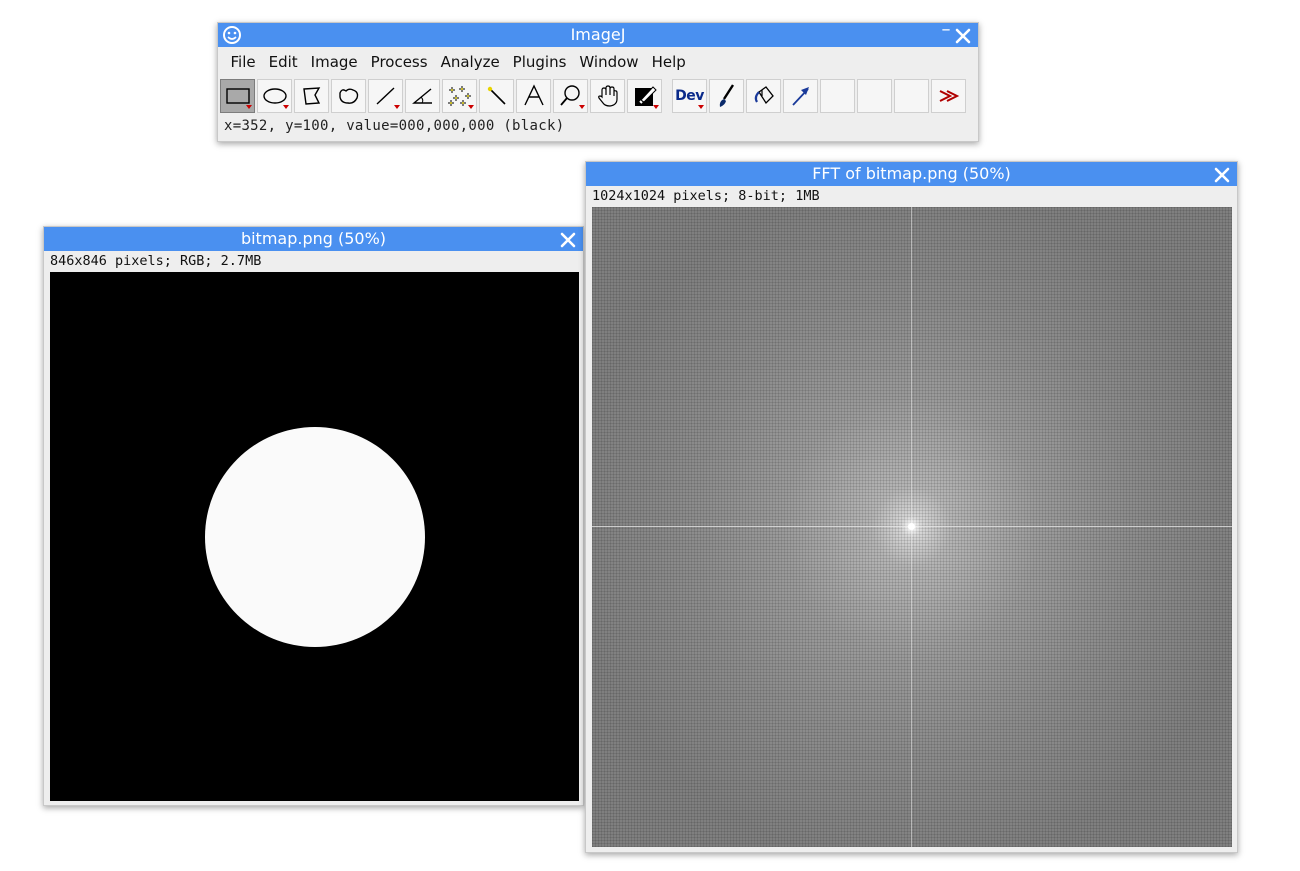  What do you see at coordinates (539, 62) in the screenshot?
I see `menu-plugins: Plugins` at bounding box center [539, 62].